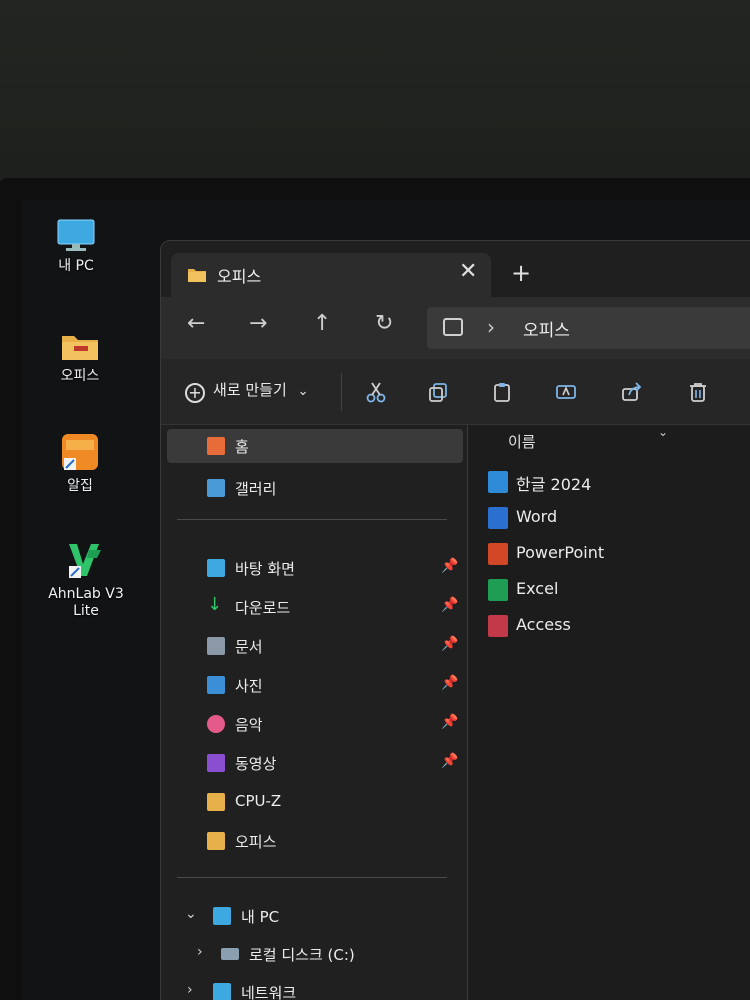  Describe the element at coordinates (311, 802) in the screenshot. I see `sidebar-item-cpu-z: CPU-Z` at that location.